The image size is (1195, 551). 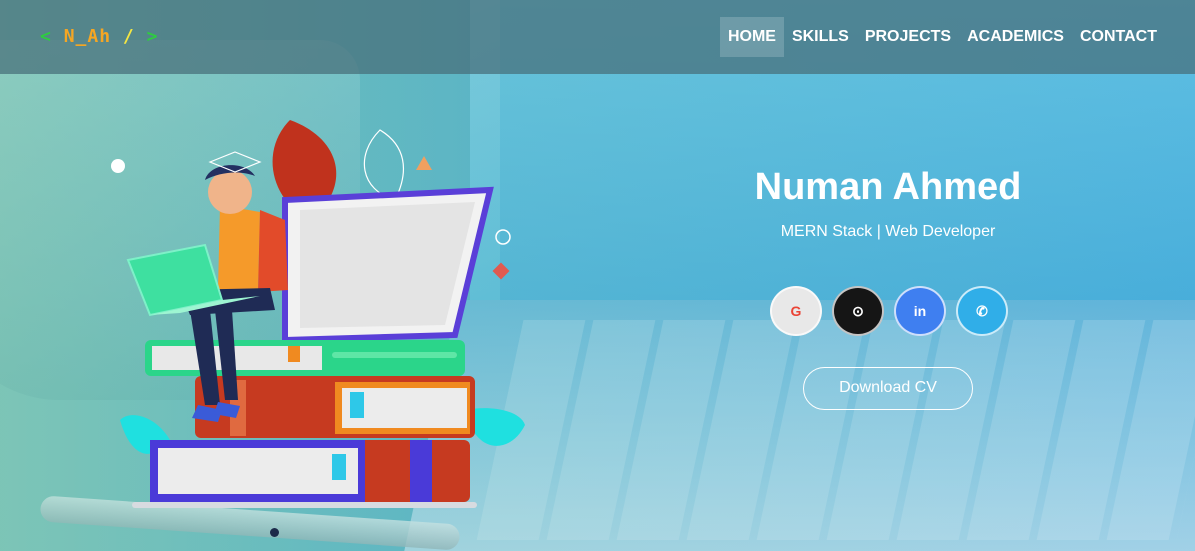 What do you see at coordinates (258, 471) in the screenshot?
I see `purple-book-pages` at bounding box center [258, 471].